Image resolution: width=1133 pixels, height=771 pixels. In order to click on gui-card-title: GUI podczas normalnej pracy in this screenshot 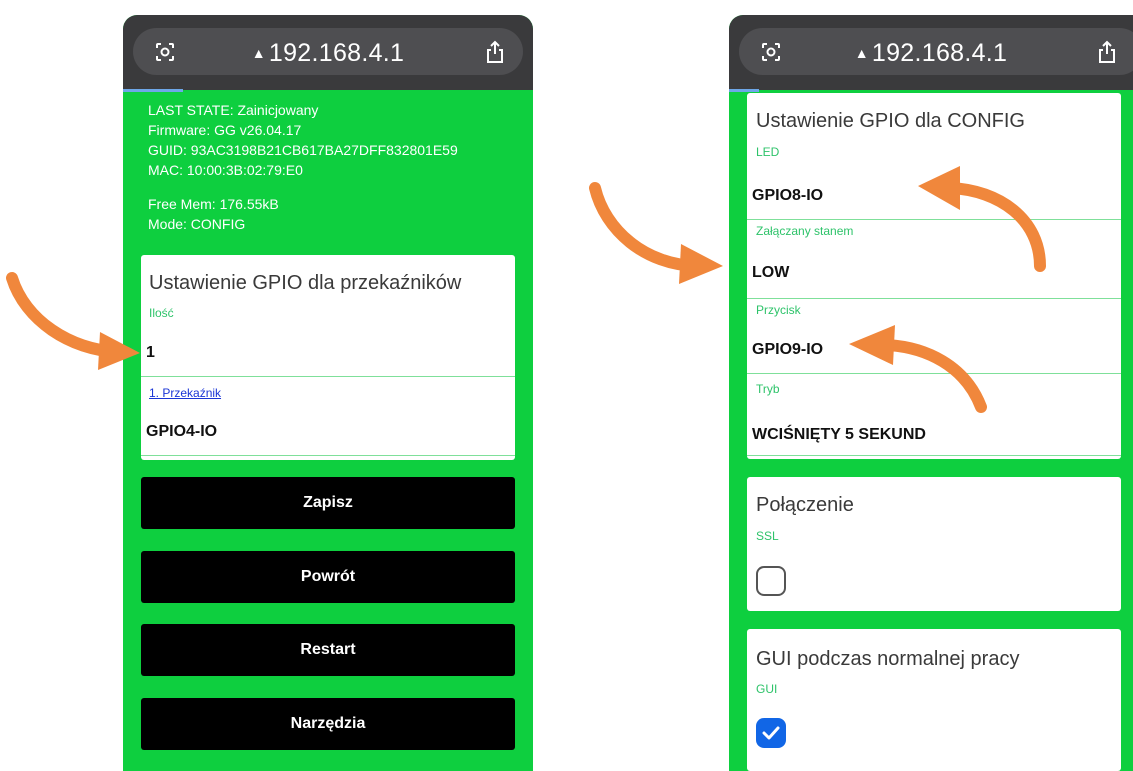, I will do `click(888, 659)`.